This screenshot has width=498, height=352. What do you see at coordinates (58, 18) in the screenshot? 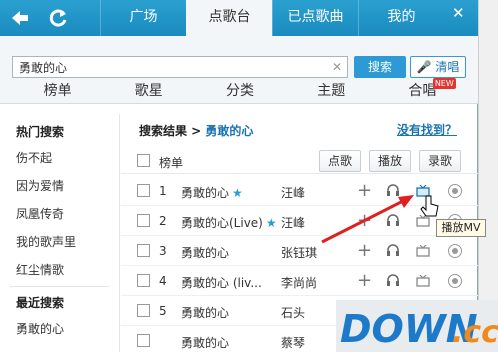
I see `refresh-icon` at bounding box center [58, 18].